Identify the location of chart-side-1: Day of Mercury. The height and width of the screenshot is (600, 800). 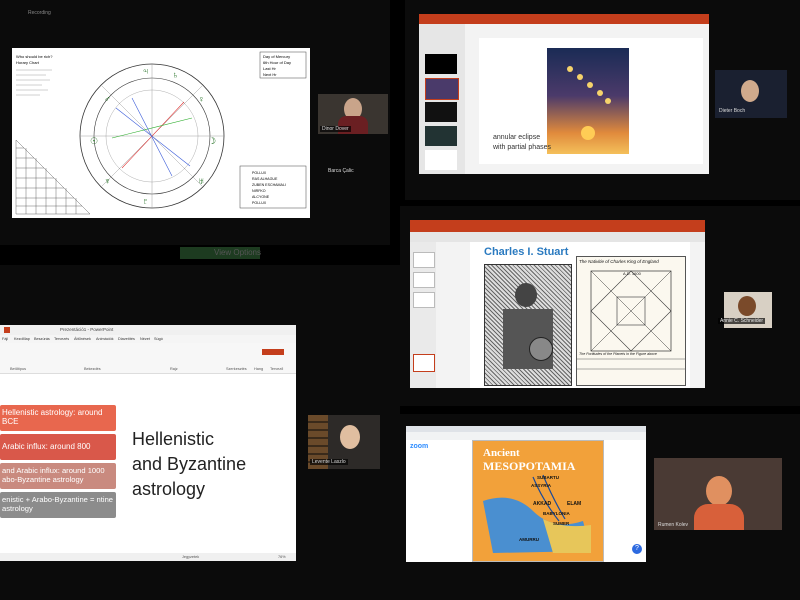
(276, 56).